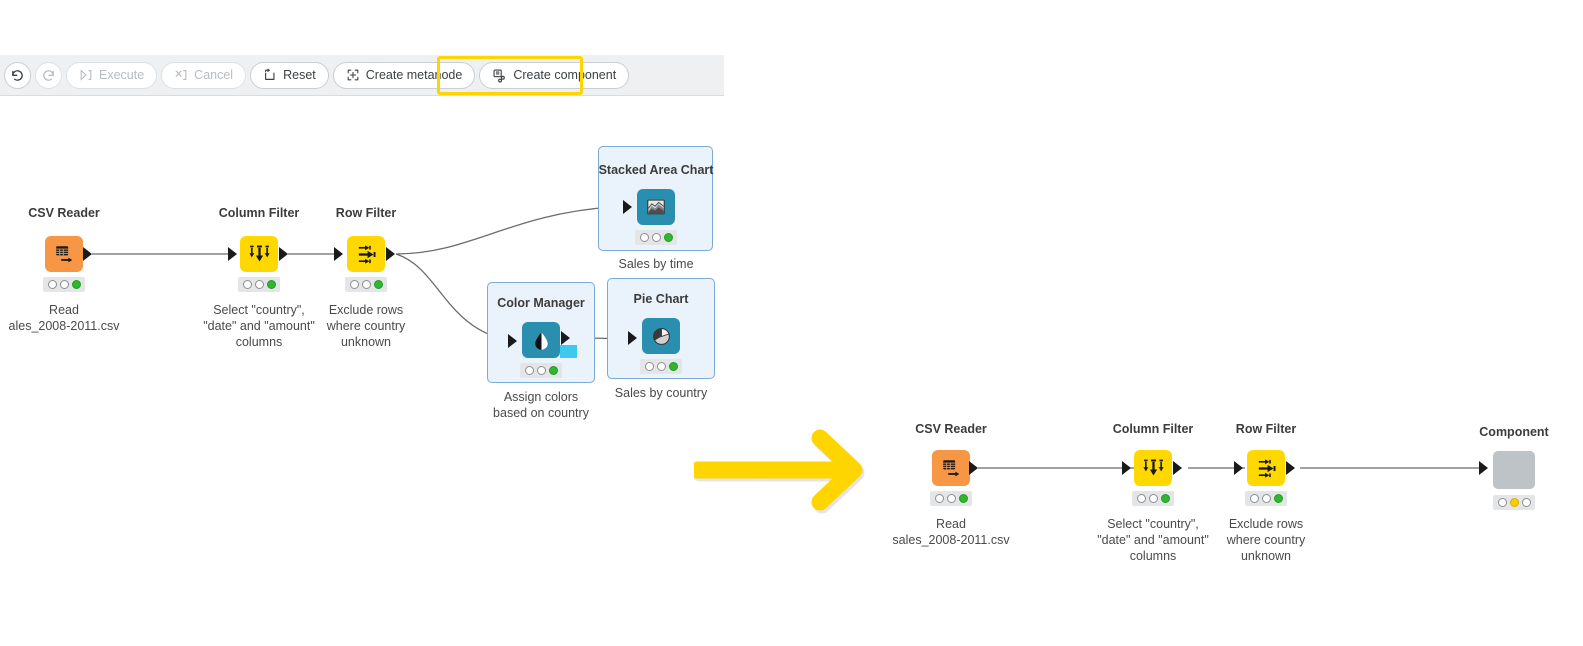 This screenshot has width=1583, height=646. What do you see at coordinates (568, 351) in the screenshot?
I see `color-manager-color-tab` at bounding box center [568, 351].